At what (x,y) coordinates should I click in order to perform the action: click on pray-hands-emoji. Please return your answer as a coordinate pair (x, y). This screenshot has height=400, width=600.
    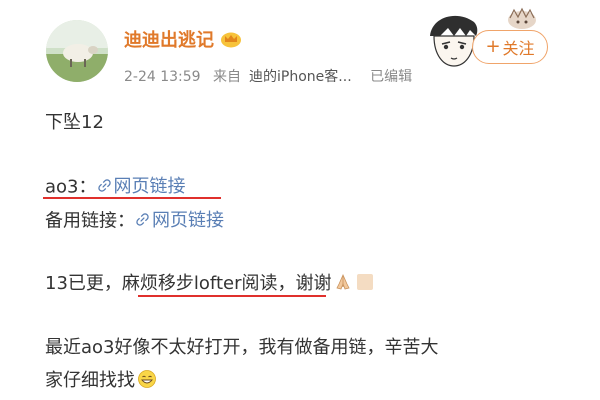
    Looking at the image, I should click on (343, 282).